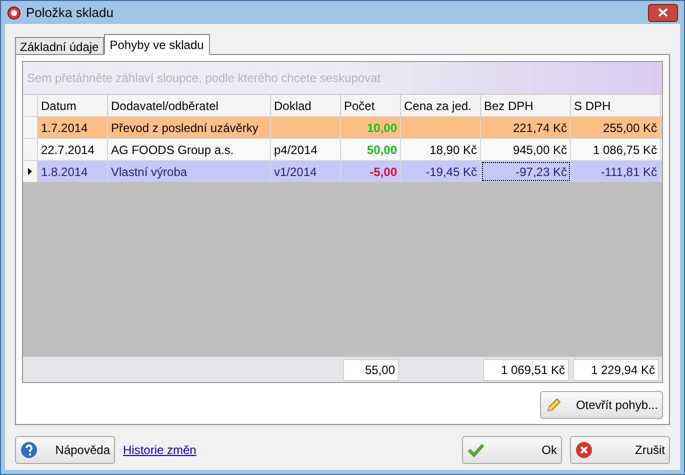  Describe the element at coordinates (628, 172) in the screenshot. I see `table-cell-text: -111,81 Kč` at that location.